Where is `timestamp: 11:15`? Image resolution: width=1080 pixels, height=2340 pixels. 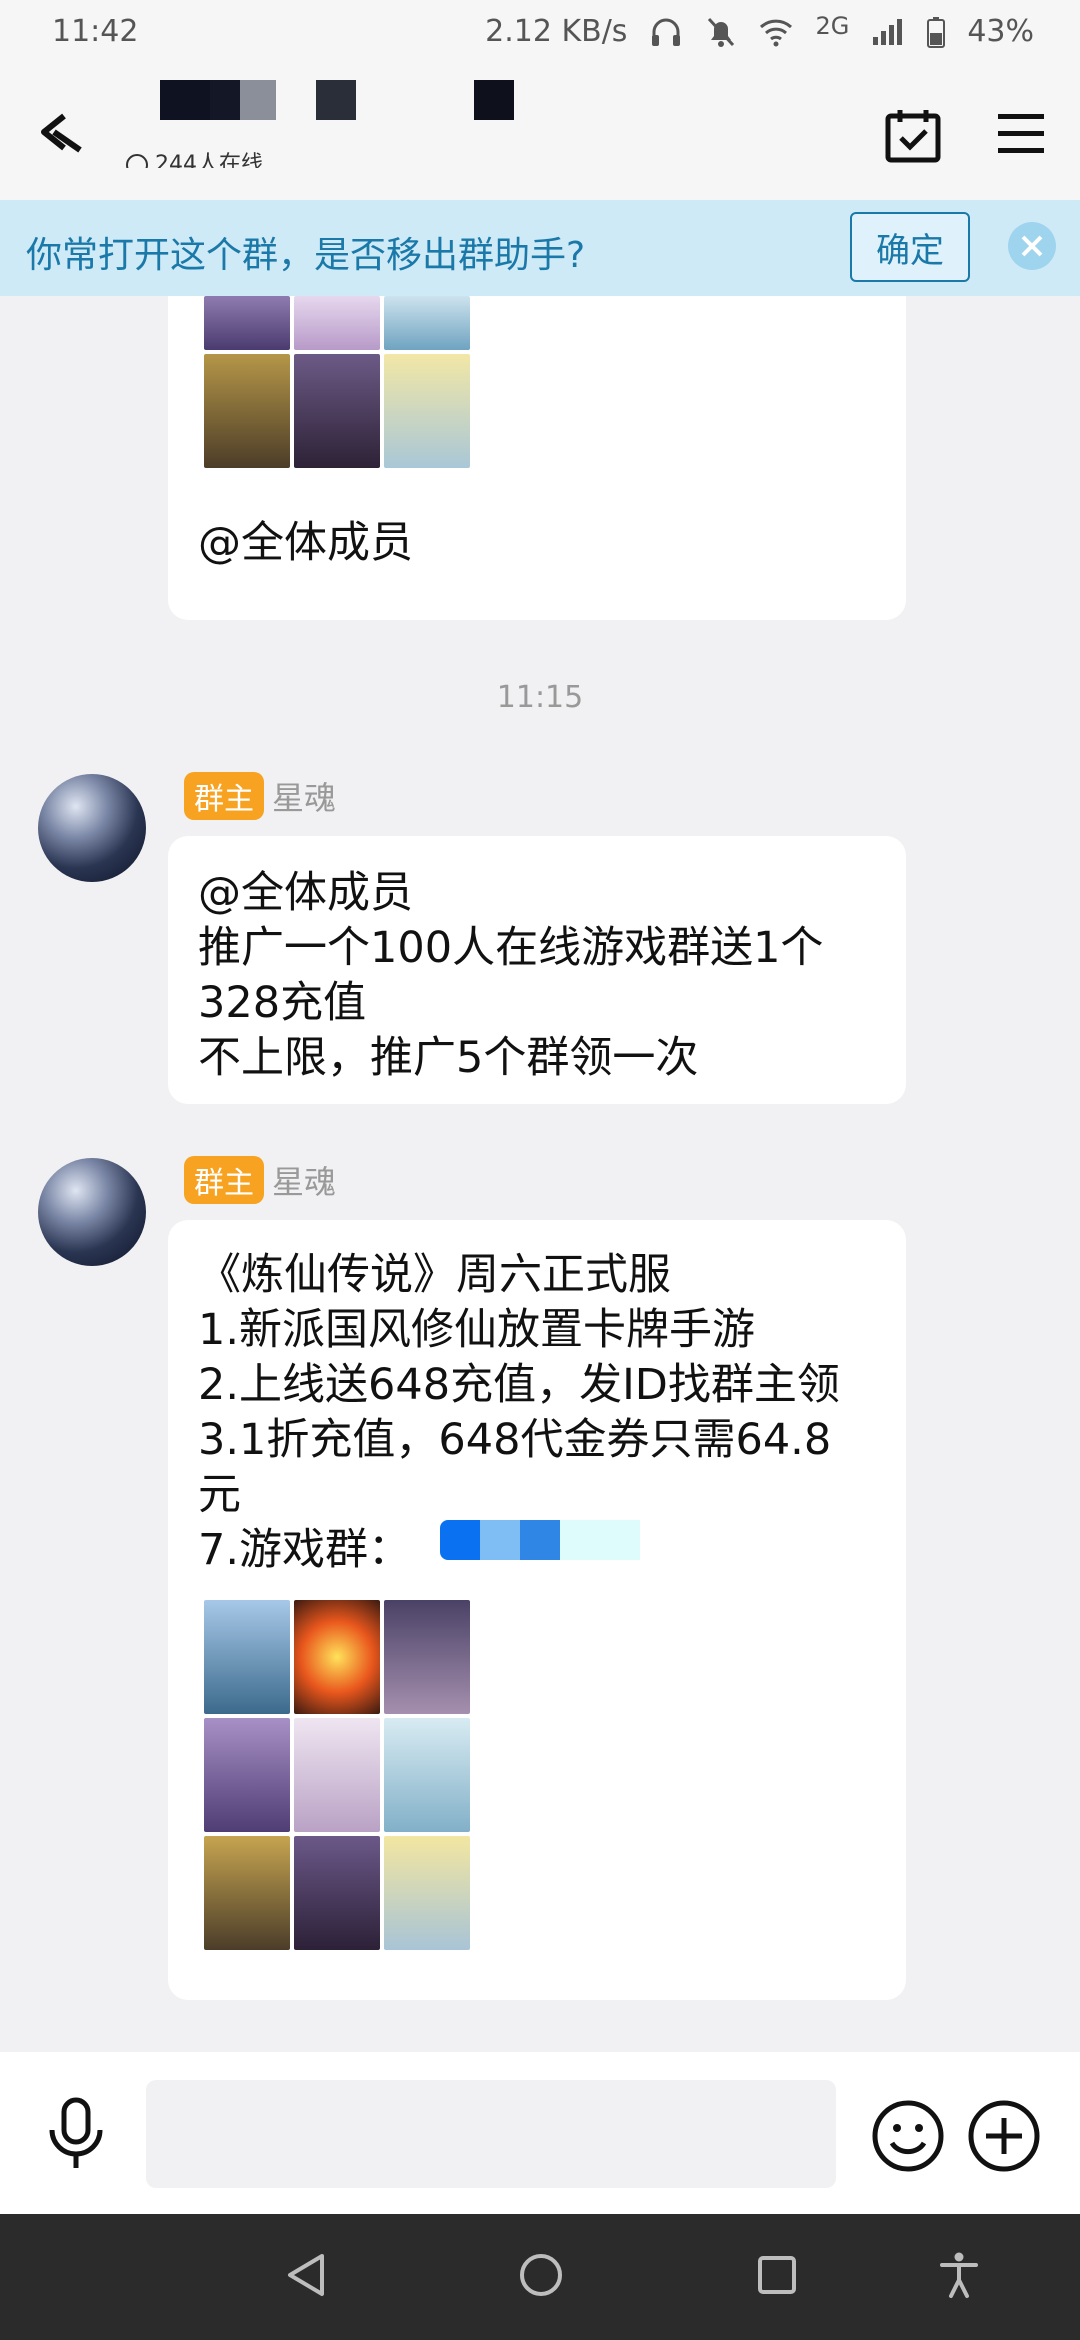
timestamp: 11:15 is located at coordinates (540, 697).